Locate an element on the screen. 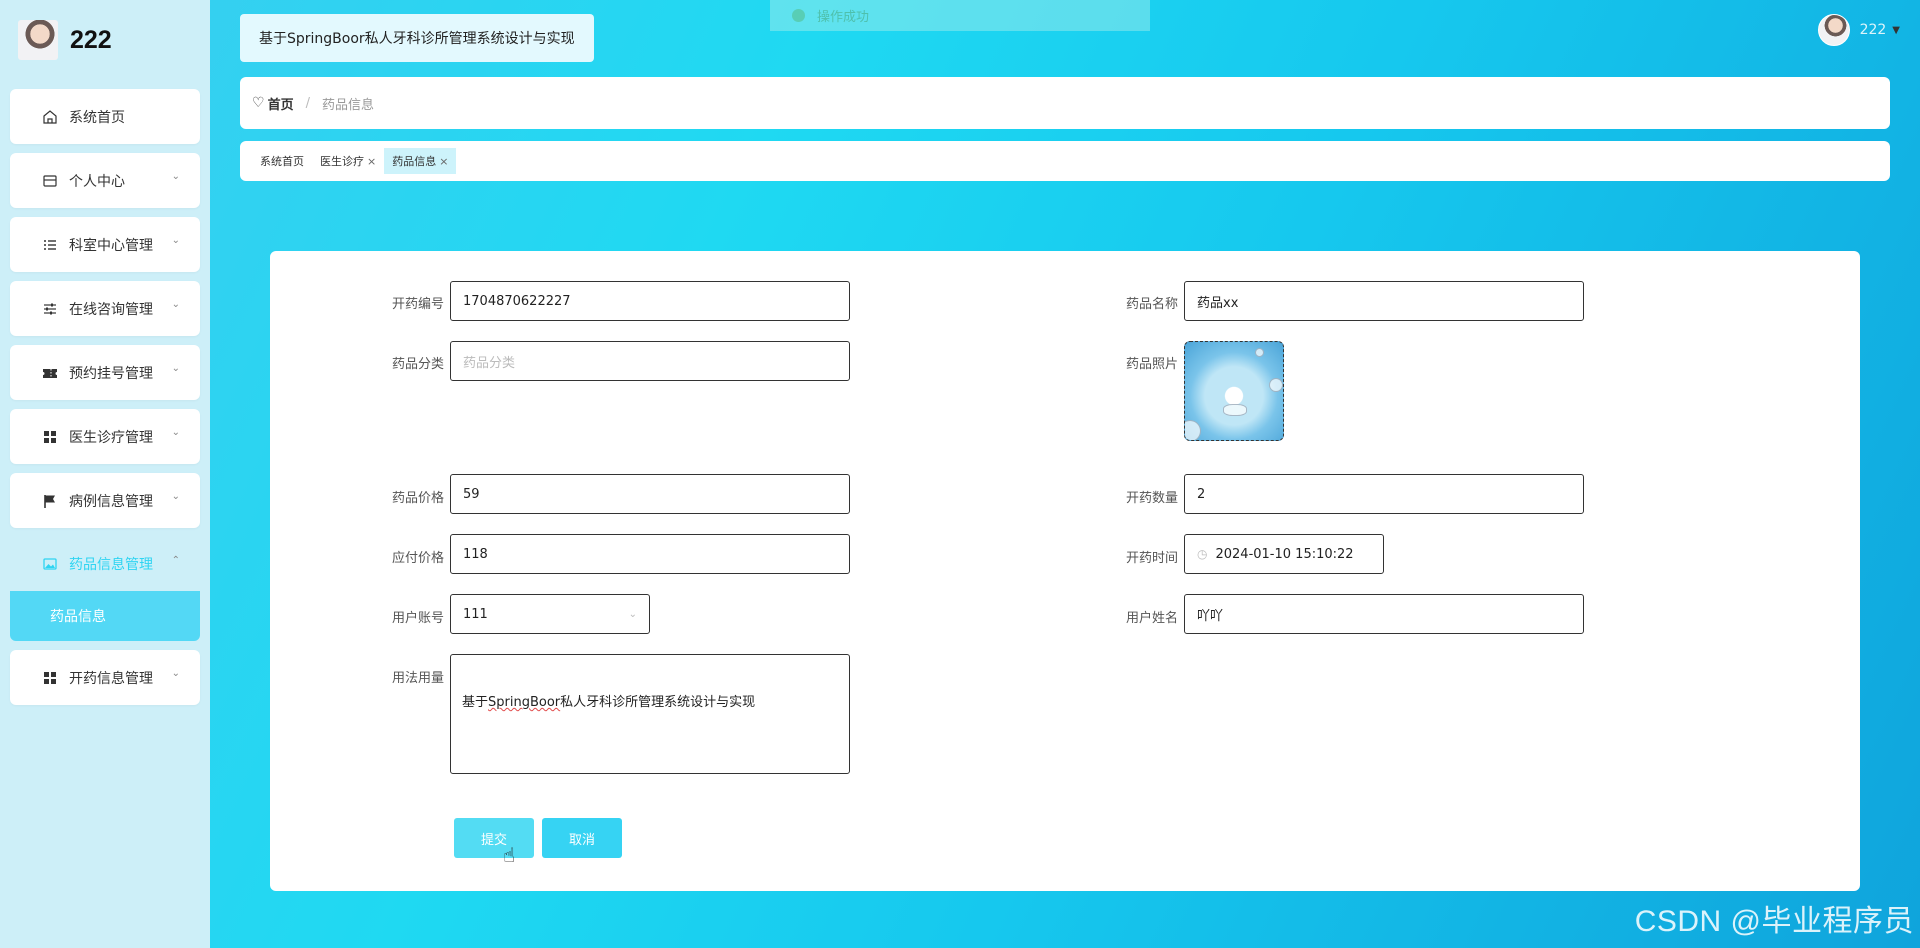 The image size is (1920, 948). image-icon is located at coordinates (50, 564).